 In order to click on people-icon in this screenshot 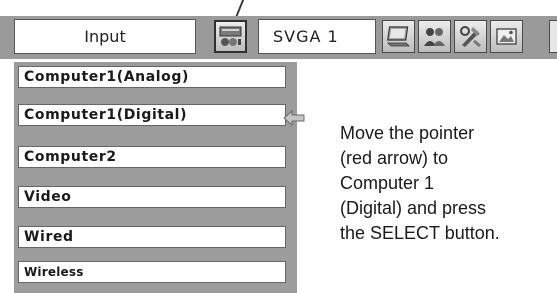, I will do `click(434, 36)`.